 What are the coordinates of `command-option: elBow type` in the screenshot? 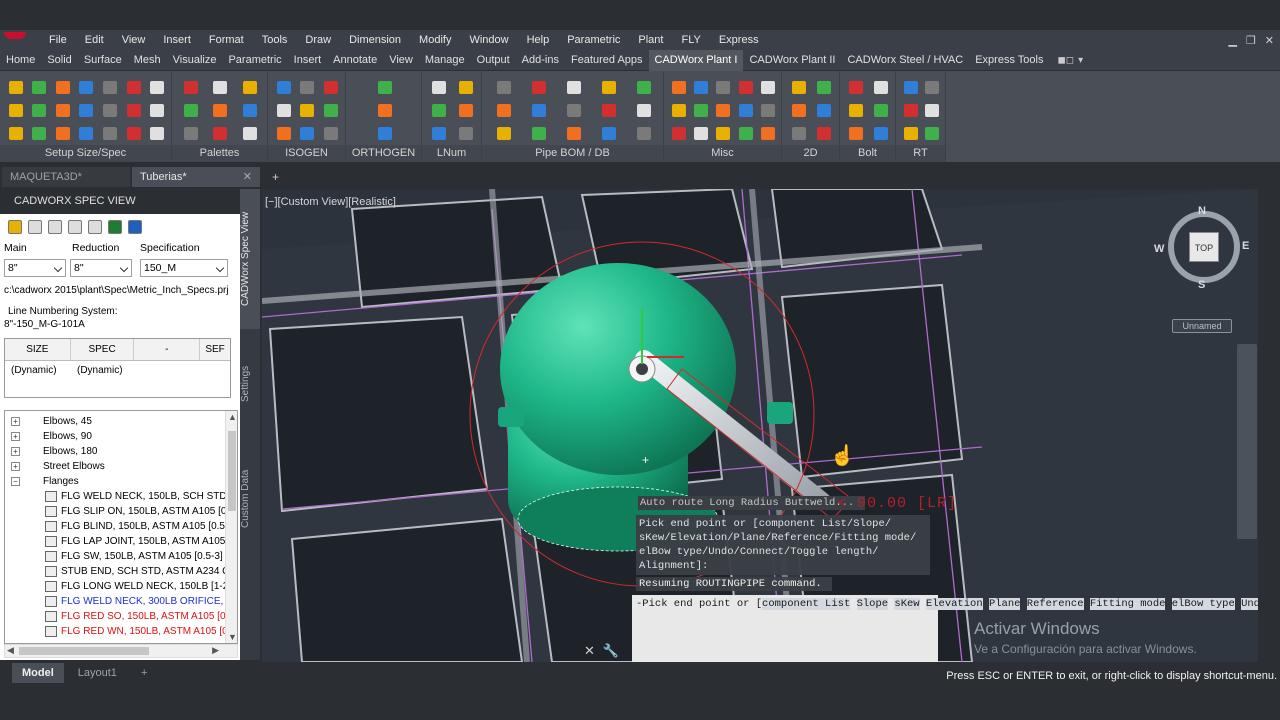 It's located at (1203, 604).